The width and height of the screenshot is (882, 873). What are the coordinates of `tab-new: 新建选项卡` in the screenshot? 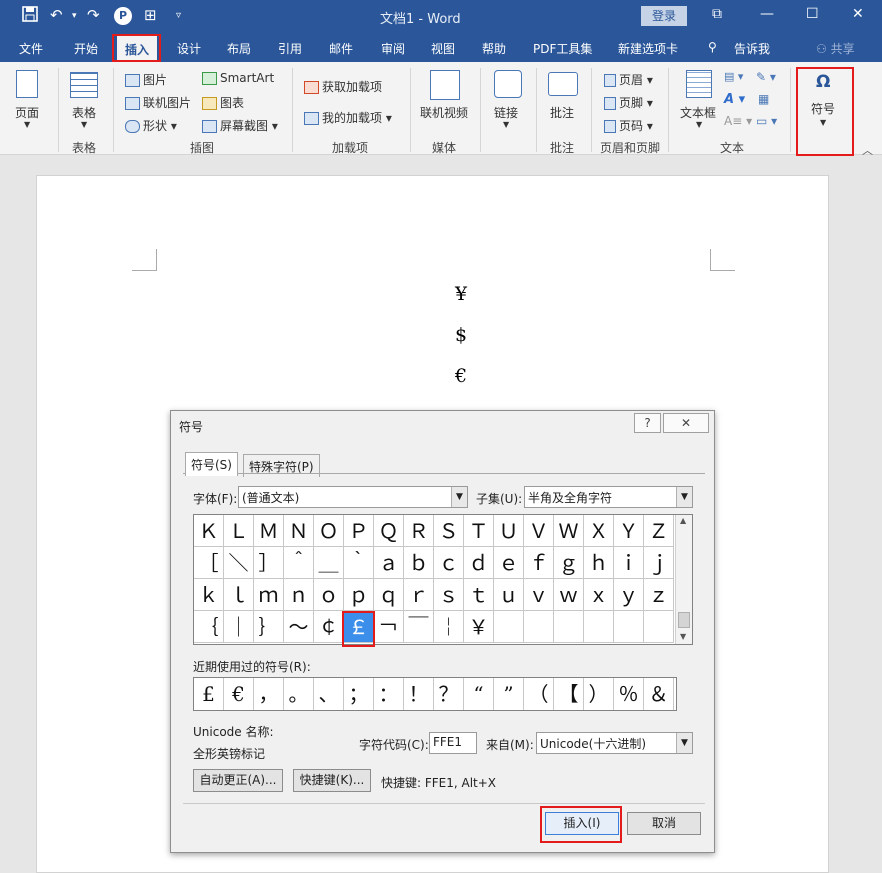 It's located at (648, 48).